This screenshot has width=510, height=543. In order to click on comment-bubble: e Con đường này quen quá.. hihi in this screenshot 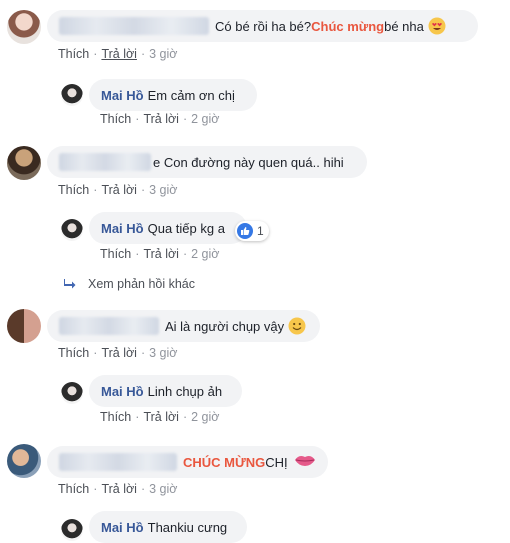, I will do `click(207, 162)`.